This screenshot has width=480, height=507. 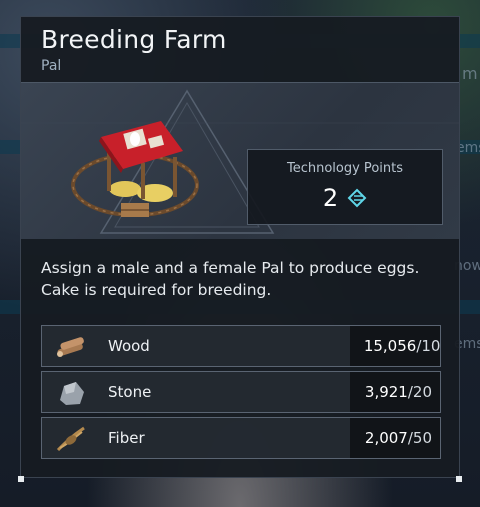 I want to click on breeding-farm-icon, so click(x=135, y=169).